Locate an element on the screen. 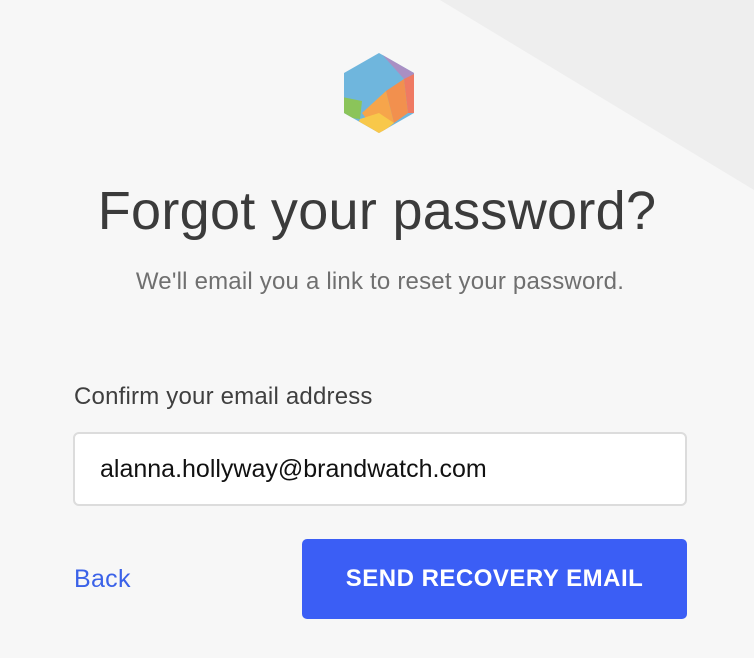 Image resolution: width=754 pixels, height=658 pixels. page-title: Forgot your password? is located at coordinates (377, 211).